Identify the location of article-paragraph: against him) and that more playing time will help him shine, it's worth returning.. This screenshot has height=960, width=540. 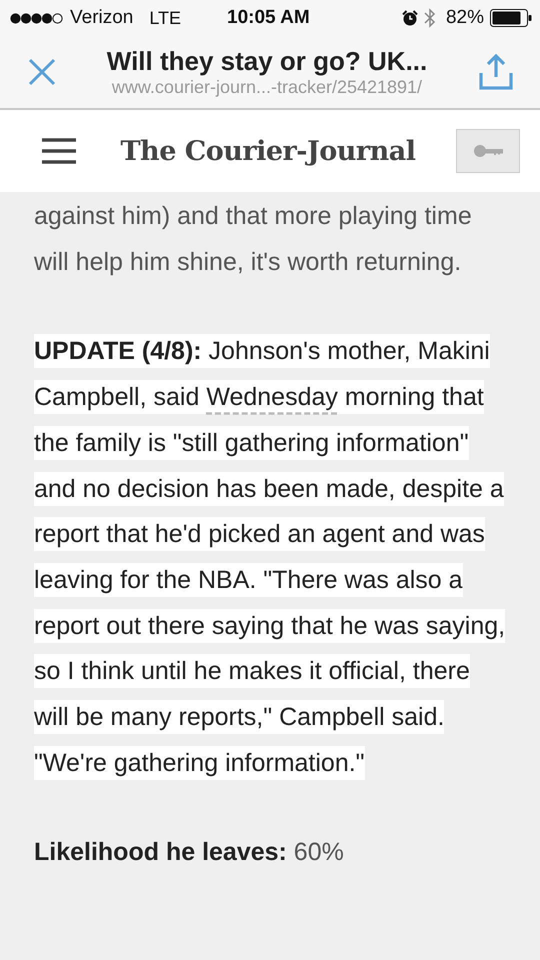
(253, 239).